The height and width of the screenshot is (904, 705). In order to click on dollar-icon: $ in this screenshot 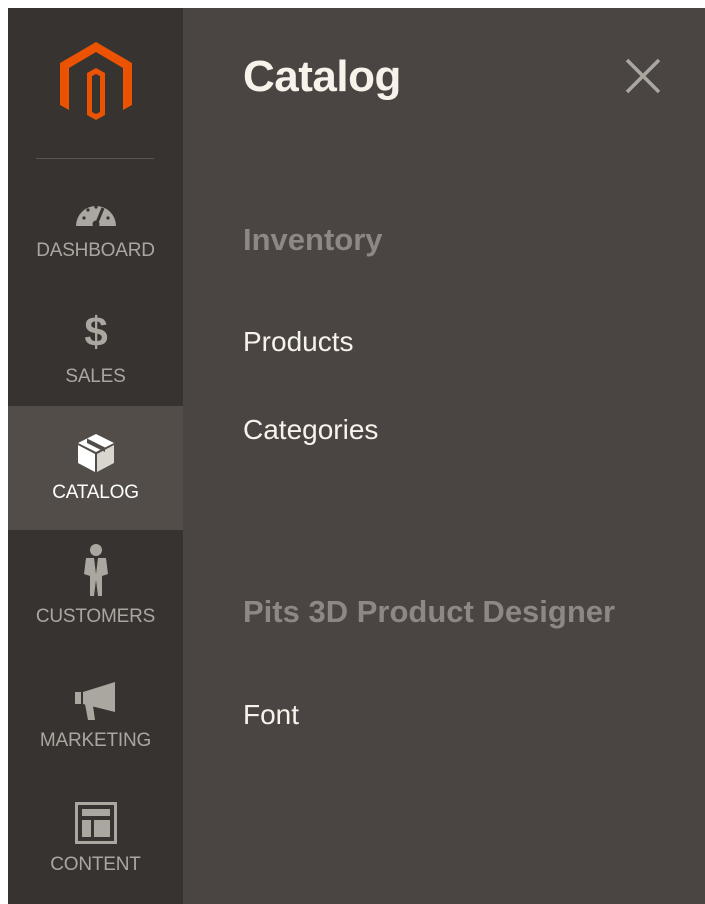, I will do `click(95, 330)`.